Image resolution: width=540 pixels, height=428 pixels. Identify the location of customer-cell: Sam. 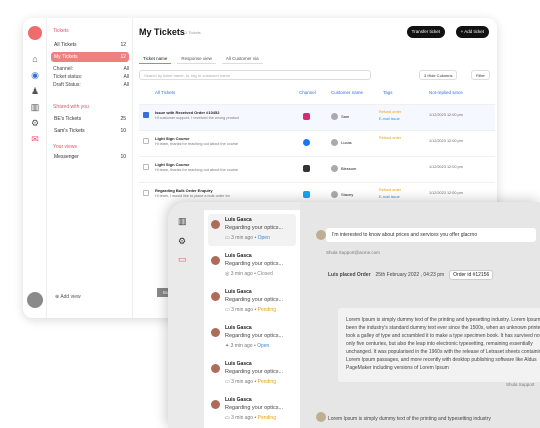
(340, 116).